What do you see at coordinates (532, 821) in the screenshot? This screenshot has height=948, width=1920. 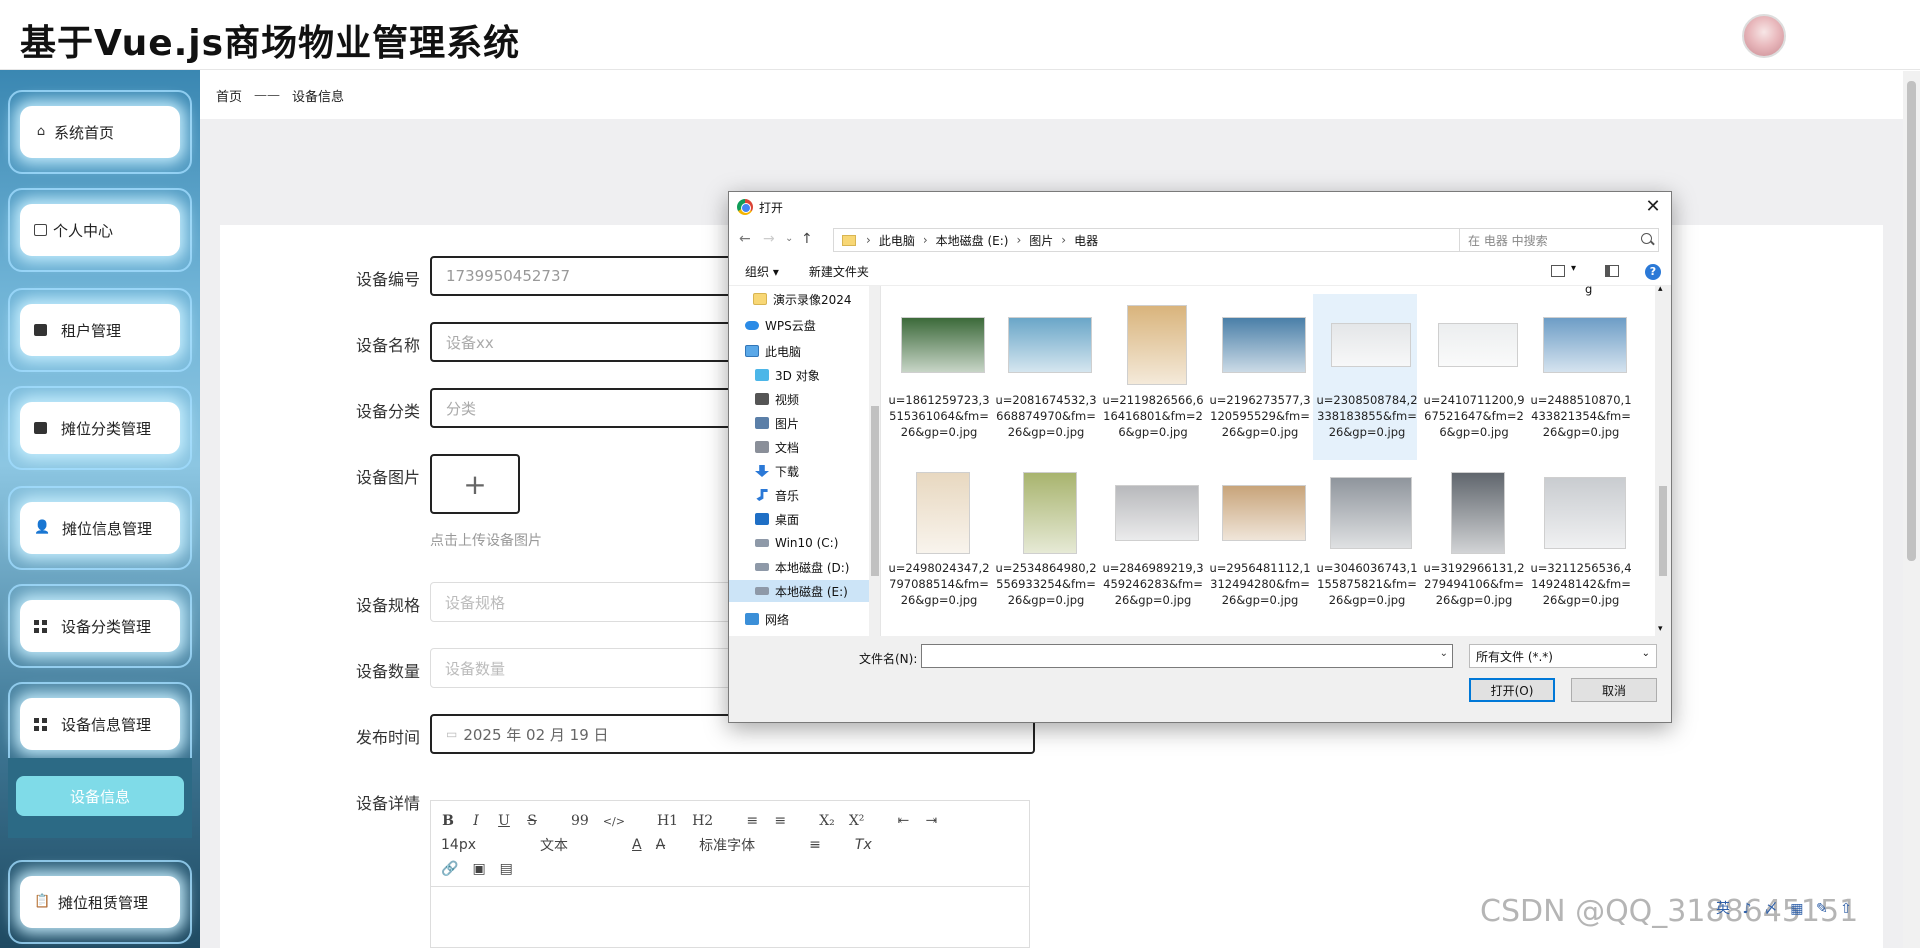 I see `strike-button: S` at bounding box center [532, 821].